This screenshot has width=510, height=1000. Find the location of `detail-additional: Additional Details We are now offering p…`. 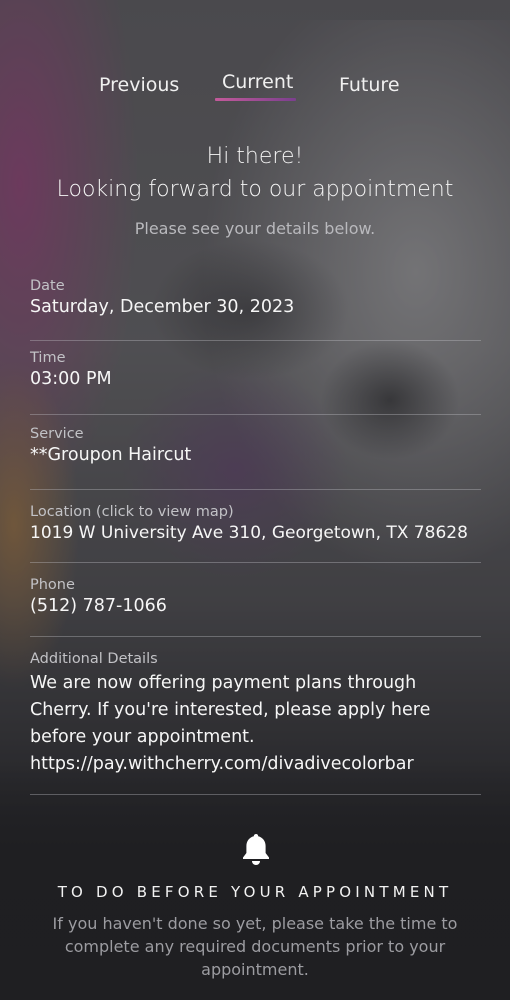

detail-additional: Additional Details We are now offering p… is located at coordinates (255, 716).